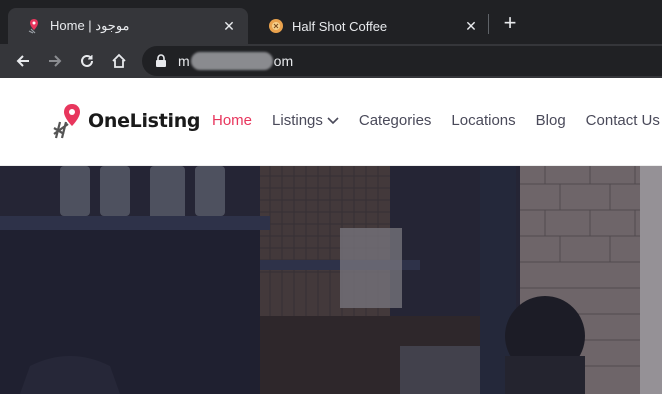 Image resolution: width=662 pixels, height=394 pixels. I want to click on tab-title: Half Shot Coffee, so click(340, 26).